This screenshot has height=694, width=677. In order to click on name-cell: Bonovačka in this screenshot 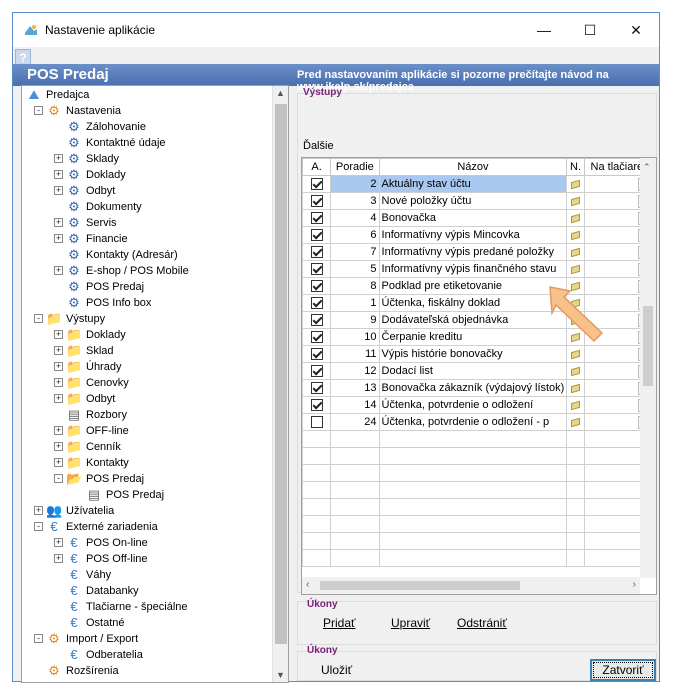, I will do `click(473, 218)`.